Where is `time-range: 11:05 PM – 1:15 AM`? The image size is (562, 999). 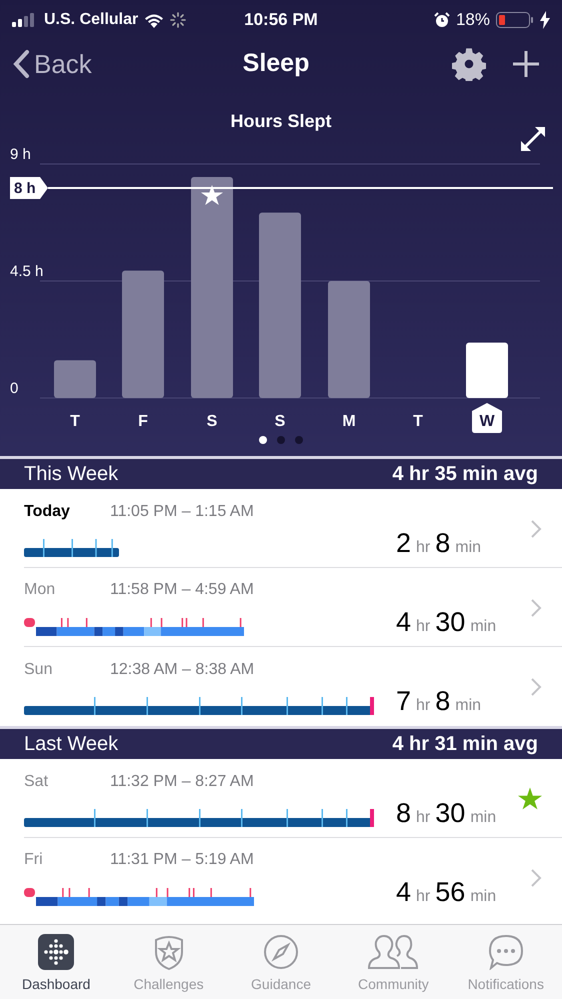
time-range: 11:05 PM – 1:15 AM is located at coordinates (182, 512).